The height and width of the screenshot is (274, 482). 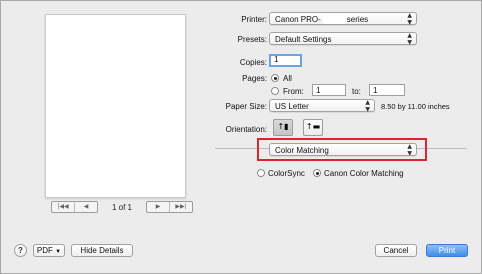 I want to click on canon-color-matching-label: Canon Color Matching, so click(x=364, y=173).